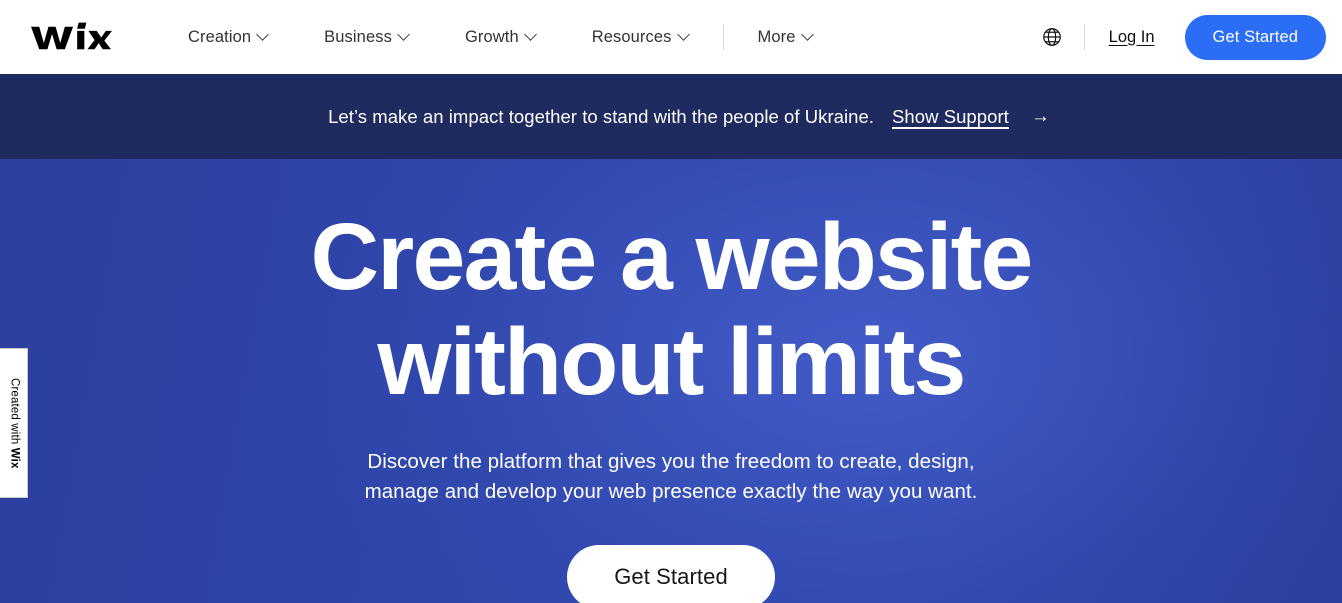 This screenshot has height=603, width=1342. What do you see at coordinates (1040, 116) in the screenshot?
I see `arrow-right-icon: →` at bounding box center [1040, 116].